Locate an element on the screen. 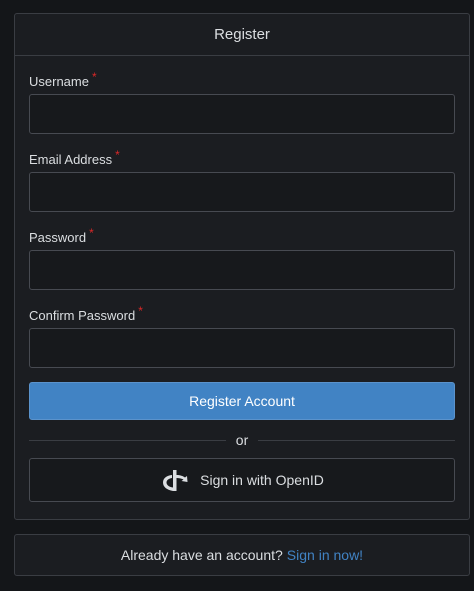 The height and width of the screenshot is (591, 474). username-label-text: Username is located at coordinates (59, 81).